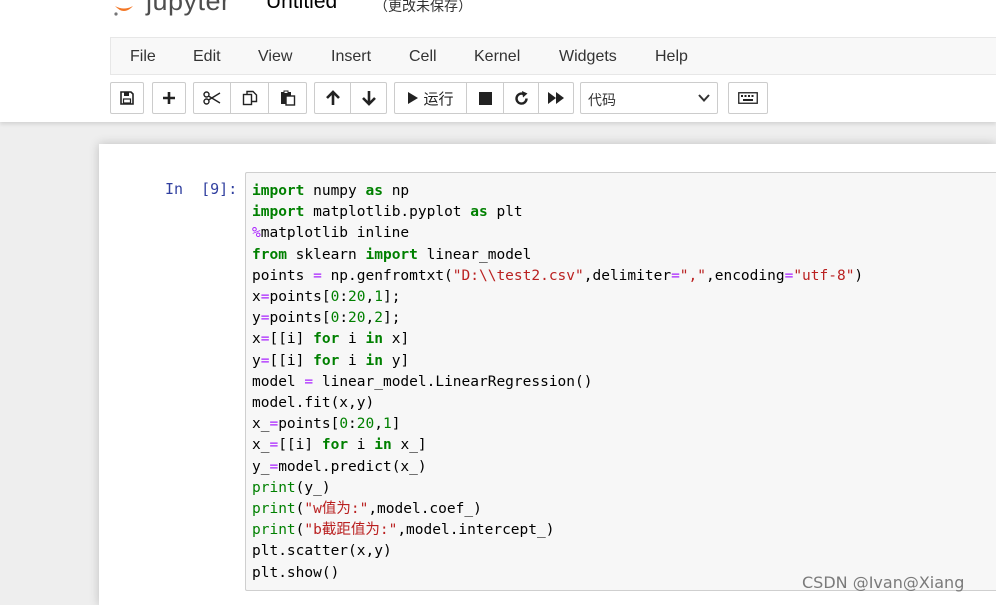 This screenshot has width=996, height=605. I want to click on menu-kernel: Kernel, so click(497, 57).